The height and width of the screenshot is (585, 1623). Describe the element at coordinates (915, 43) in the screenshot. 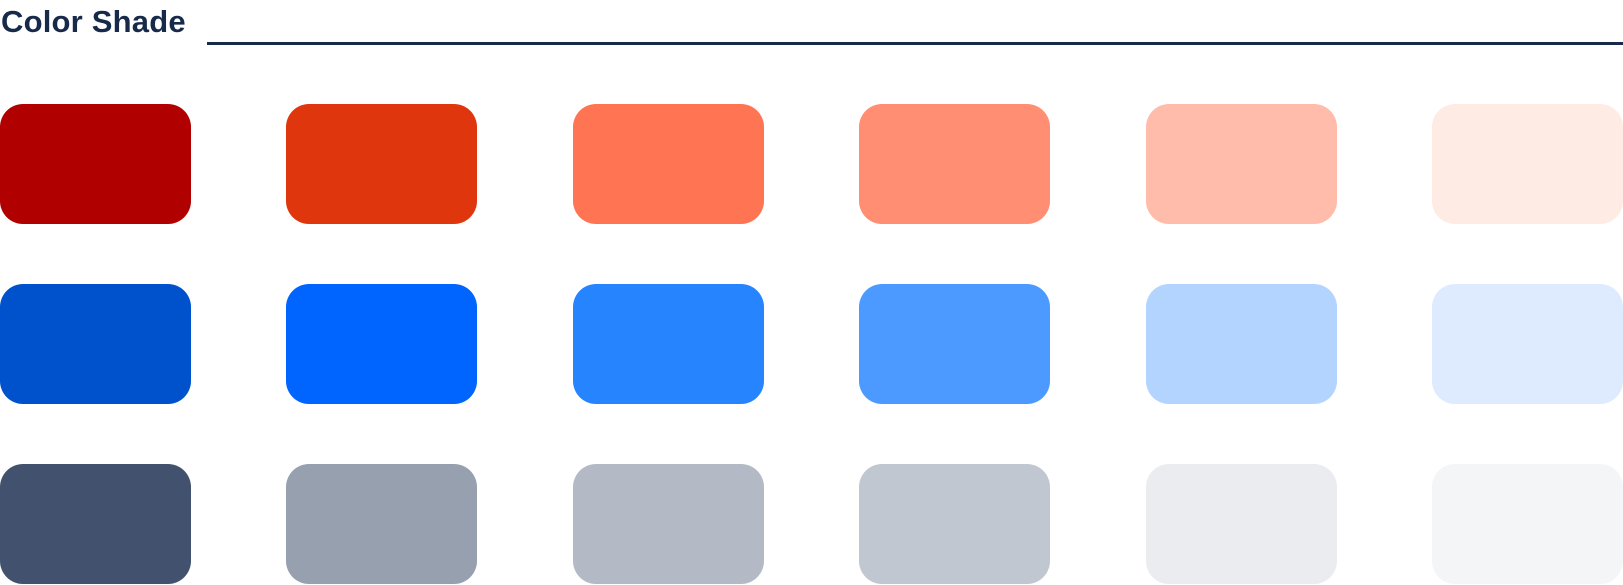

I see `title-divider` at that location.